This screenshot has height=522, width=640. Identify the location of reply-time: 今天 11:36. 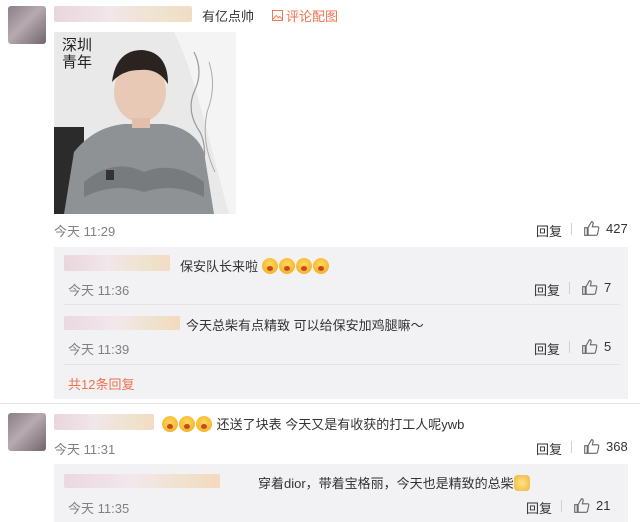
(99, 290).